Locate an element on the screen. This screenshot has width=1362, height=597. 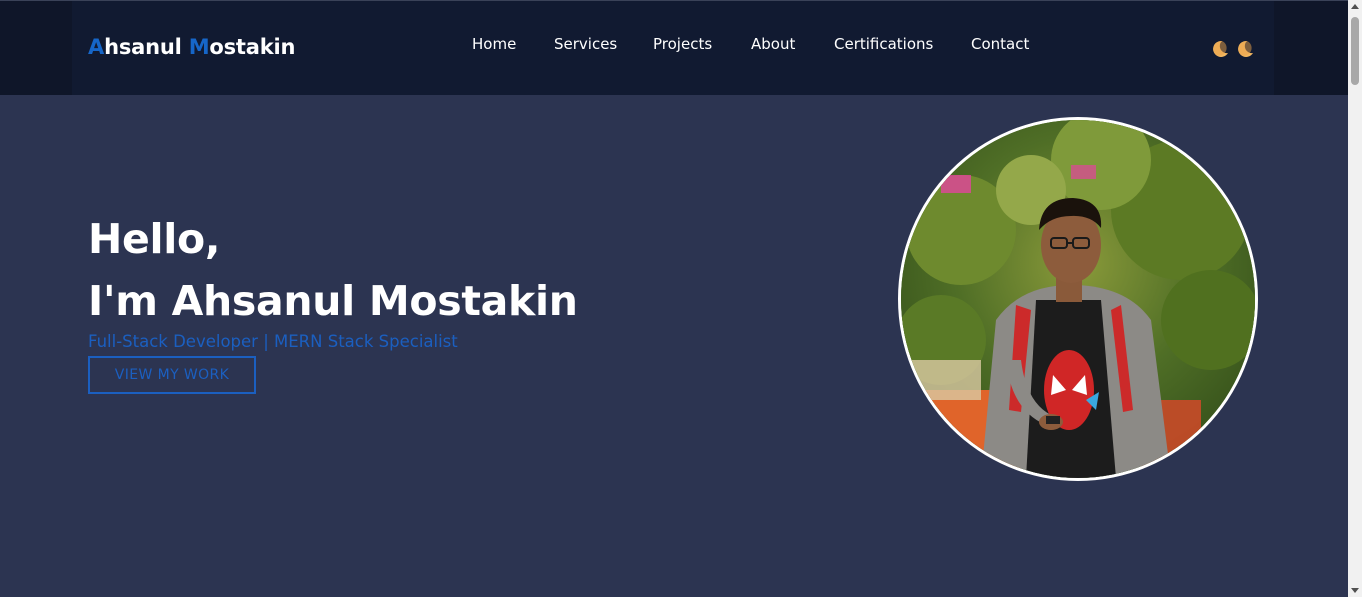
logo-initial-first: A is located at coordinates (96, 47).